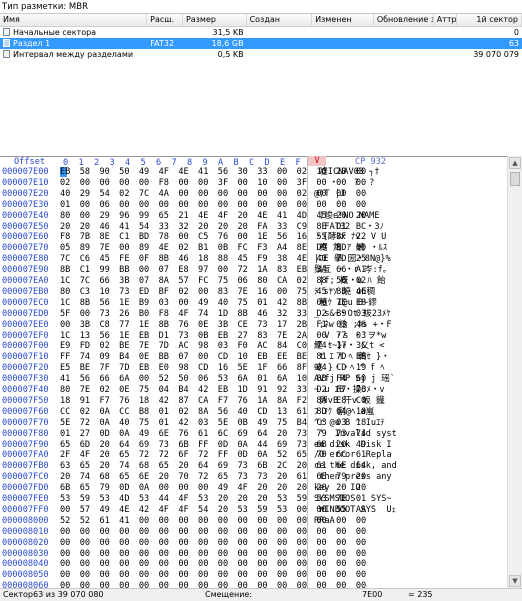 The height and width of the screenshot is (601, 522). What do you see at coordinates (317, 161) in the screenshot?
I see `text-mode-marker: V` at bounding box center [317, 161].